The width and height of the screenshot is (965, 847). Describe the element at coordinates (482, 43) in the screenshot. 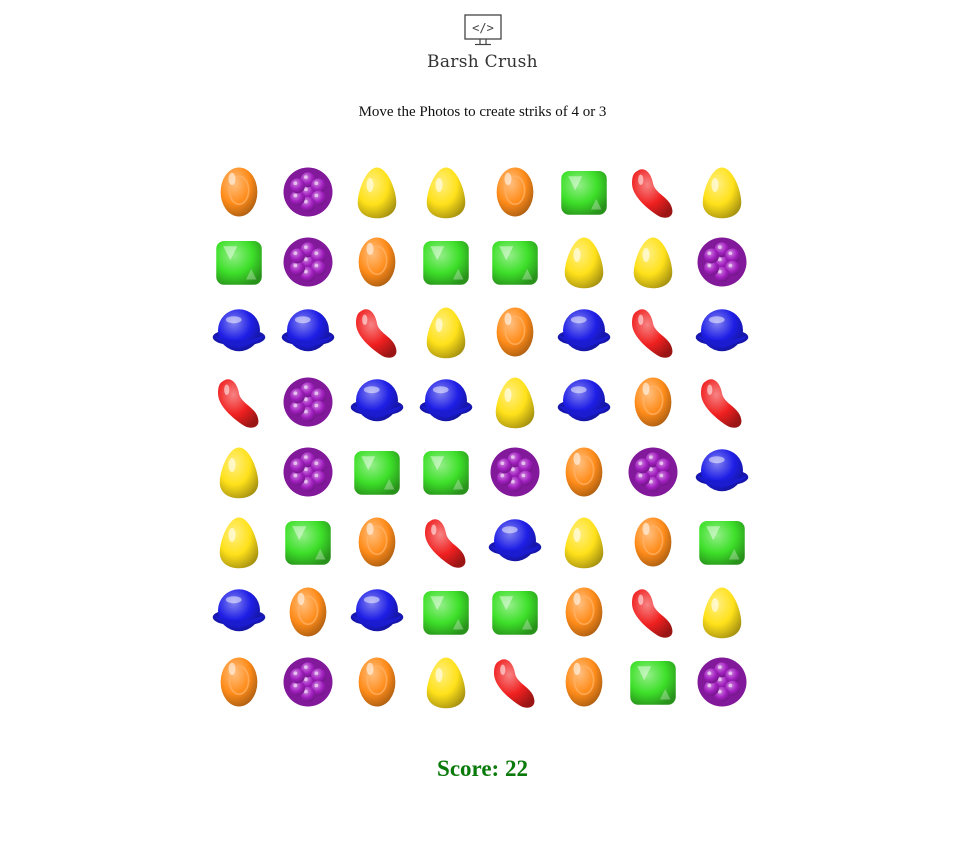

I see `logo: </> Barsh Crush` at that location.